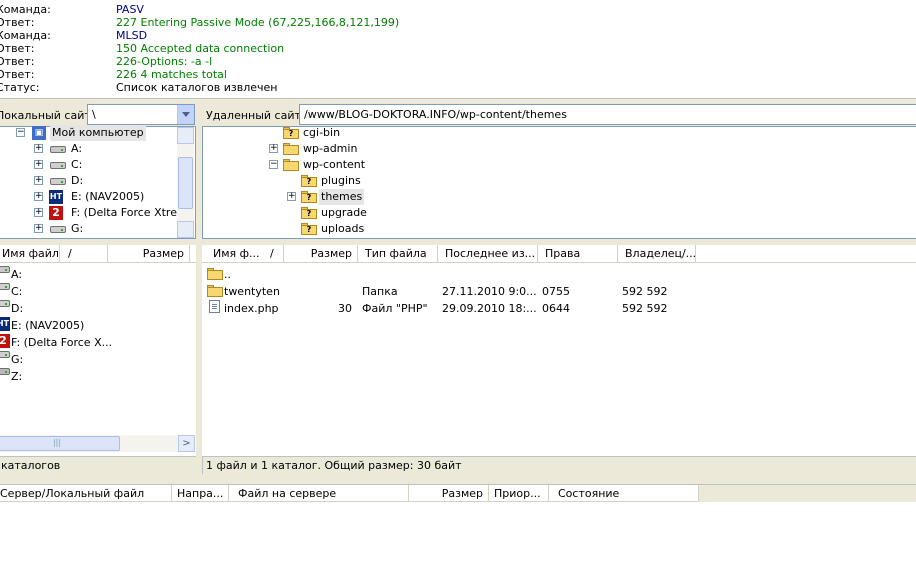 The width and height of the screenshot is (916, 564). I want to click on local-path-combo: \, so click(141, 114).